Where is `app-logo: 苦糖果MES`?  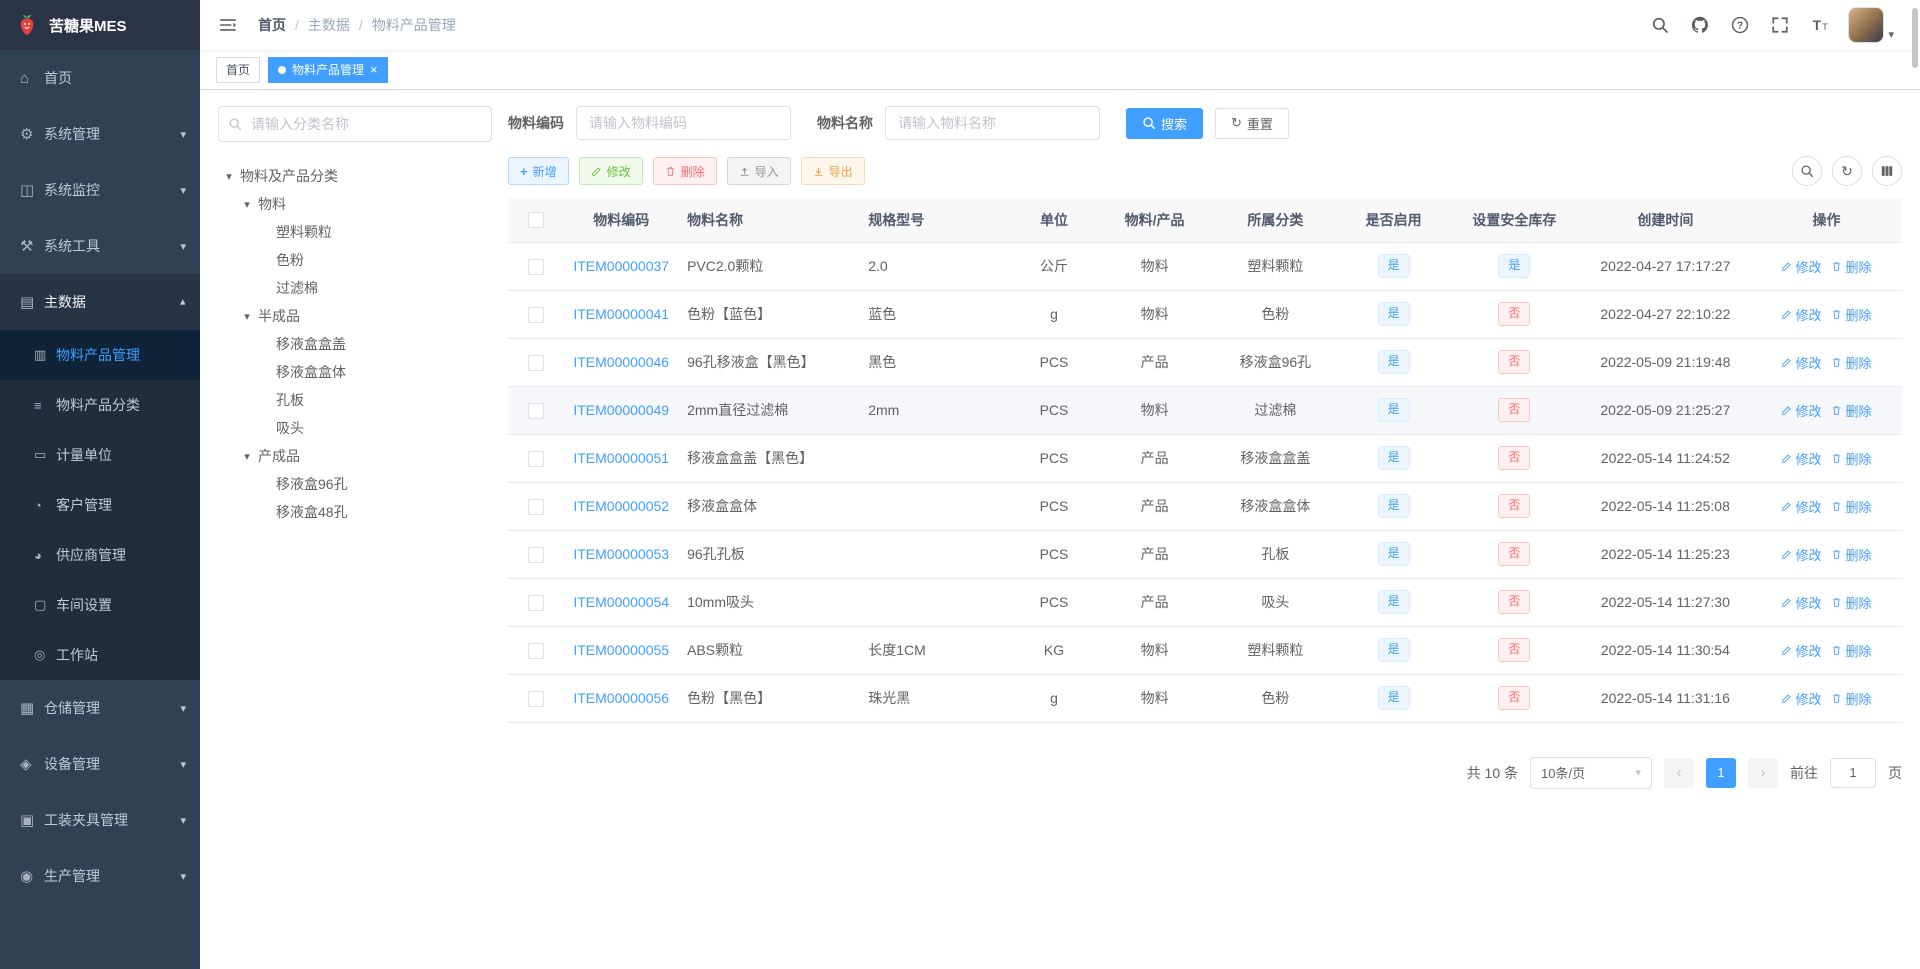 app-logo: 苦糖果MES is located at coordinates (100, 25).